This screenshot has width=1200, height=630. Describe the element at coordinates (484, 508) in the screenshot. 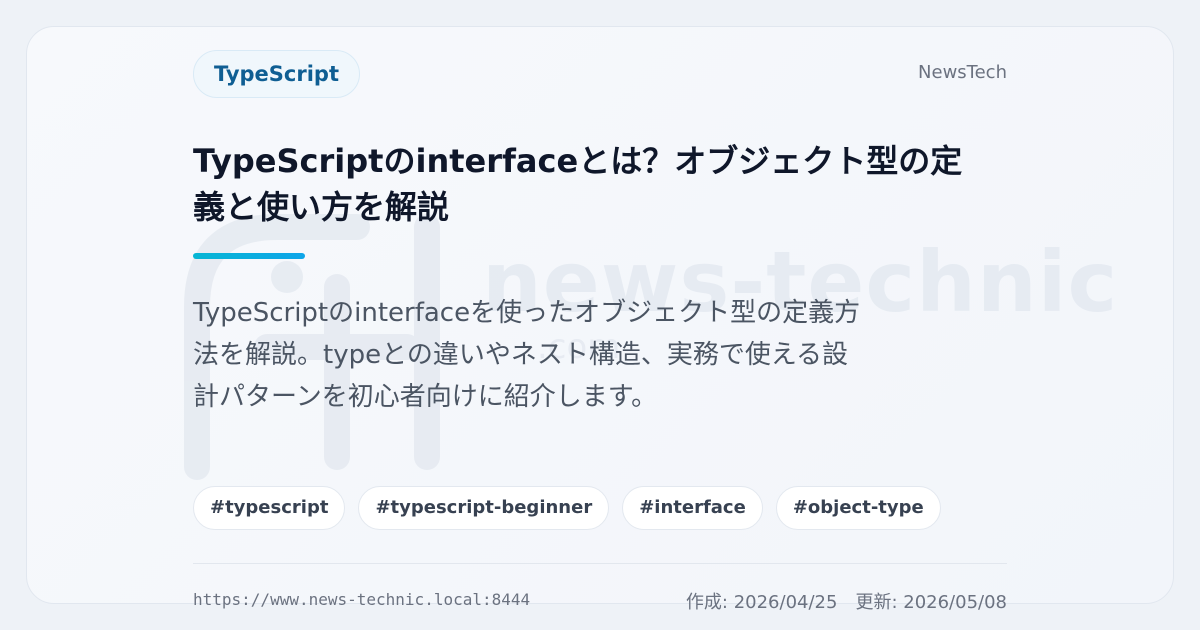

I see `tag-typescript-beginner: #typescript-beginner` at that location.